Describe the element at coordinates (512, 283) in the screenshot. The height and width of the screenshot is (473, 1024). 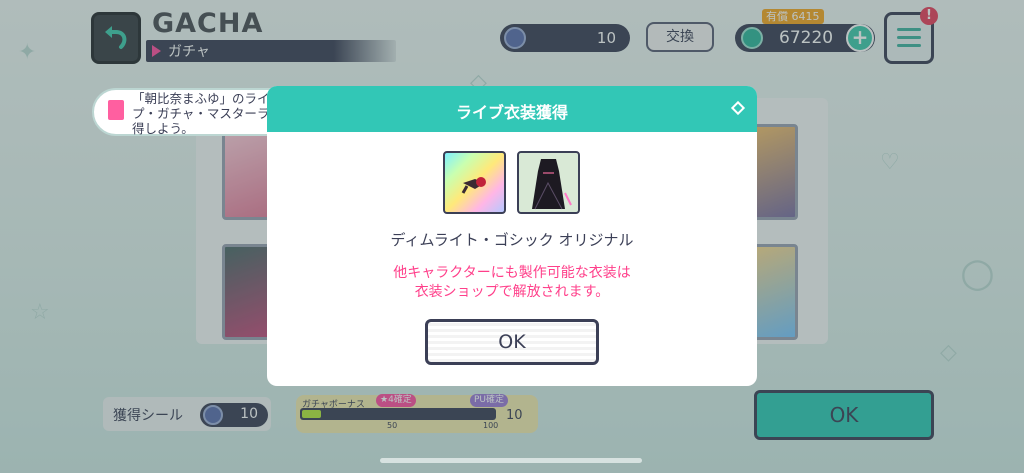
I see `unlock-notice: 他キャラクターにも製作可能な衣装は 衣装ショップで解放されます。` at that location.